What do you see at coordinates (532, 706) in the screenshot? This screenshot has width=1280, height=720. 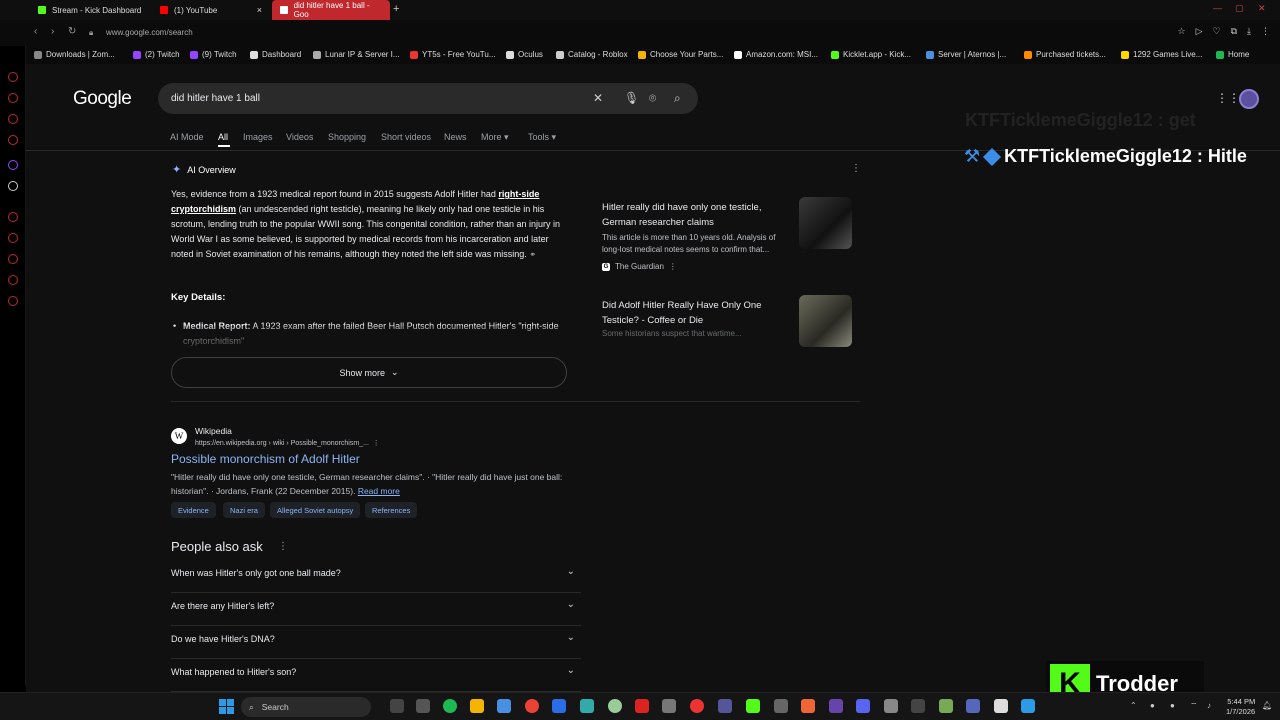 I see `chrome-icon` at bounding box center [532, 706].